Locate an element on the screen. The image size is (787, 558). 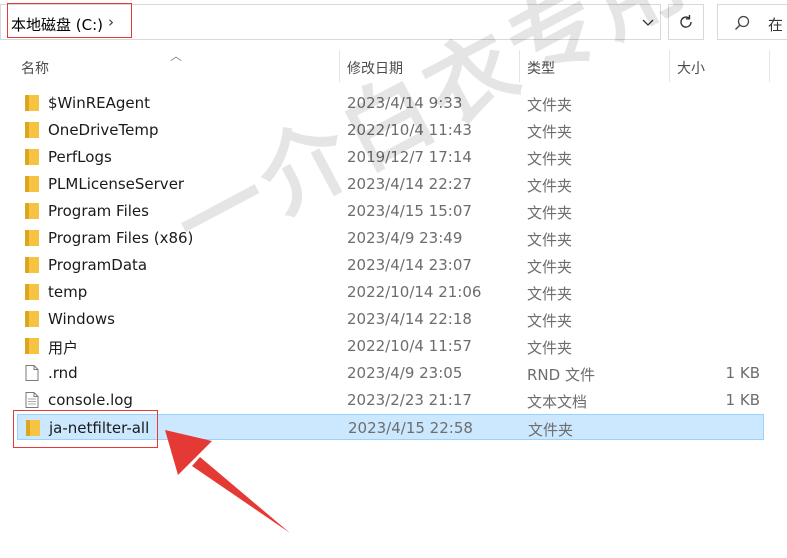
search-icon is located at coordinates (742, 22).